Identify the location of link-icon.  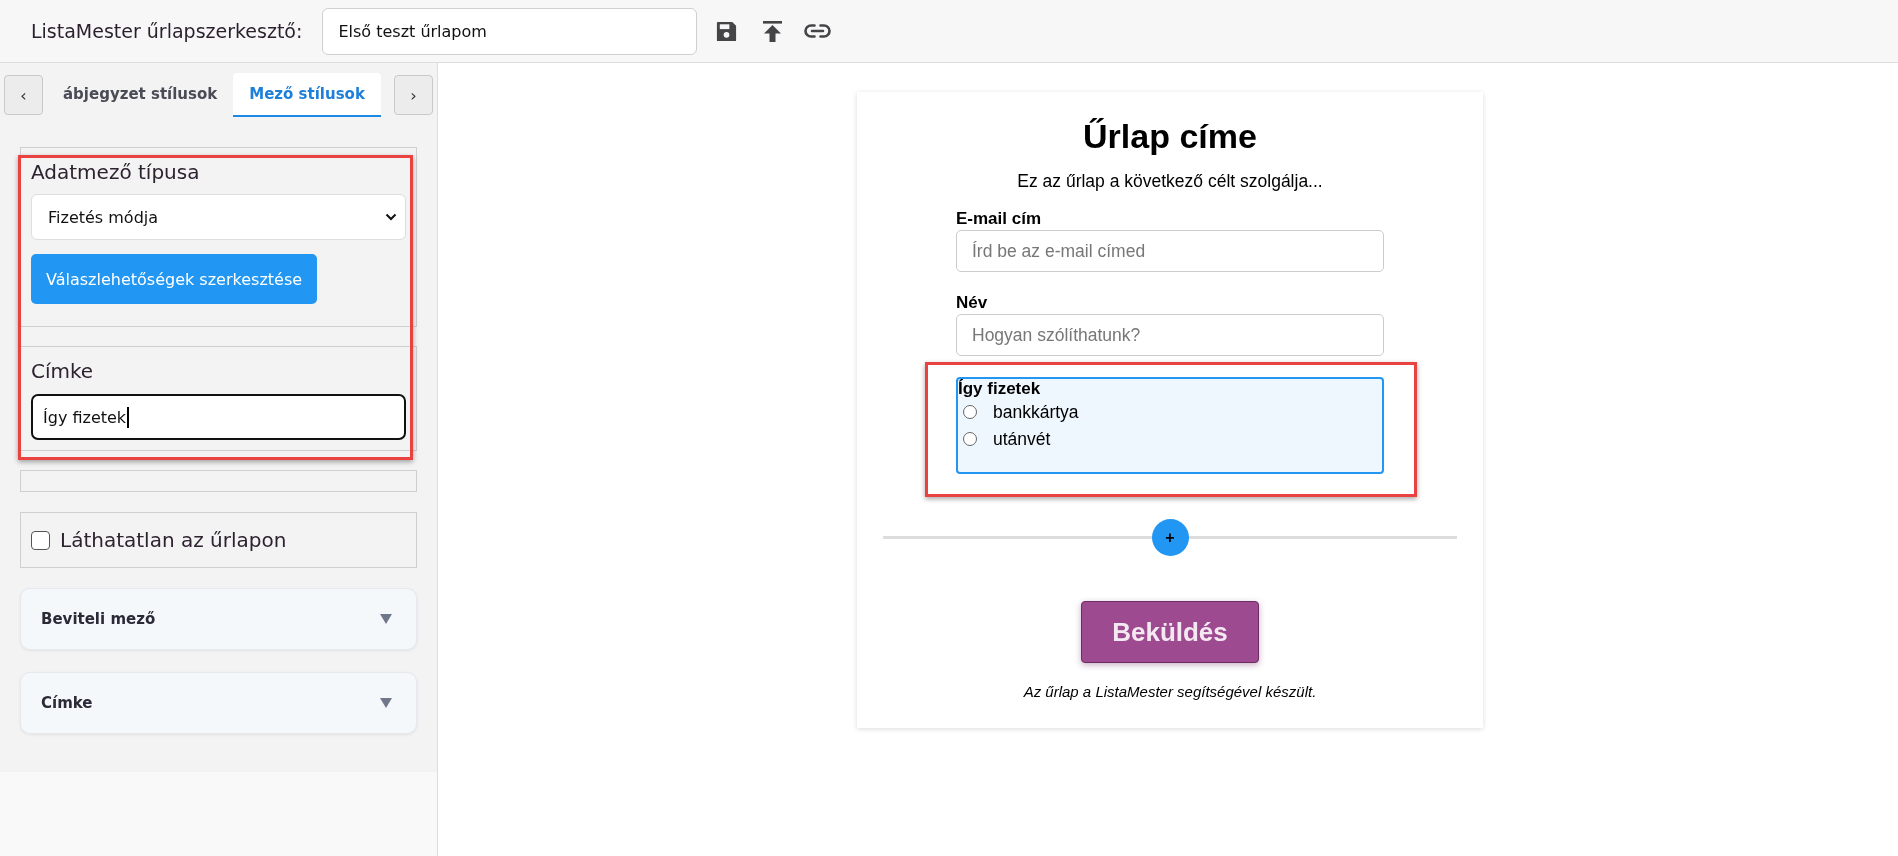
(818, 31).